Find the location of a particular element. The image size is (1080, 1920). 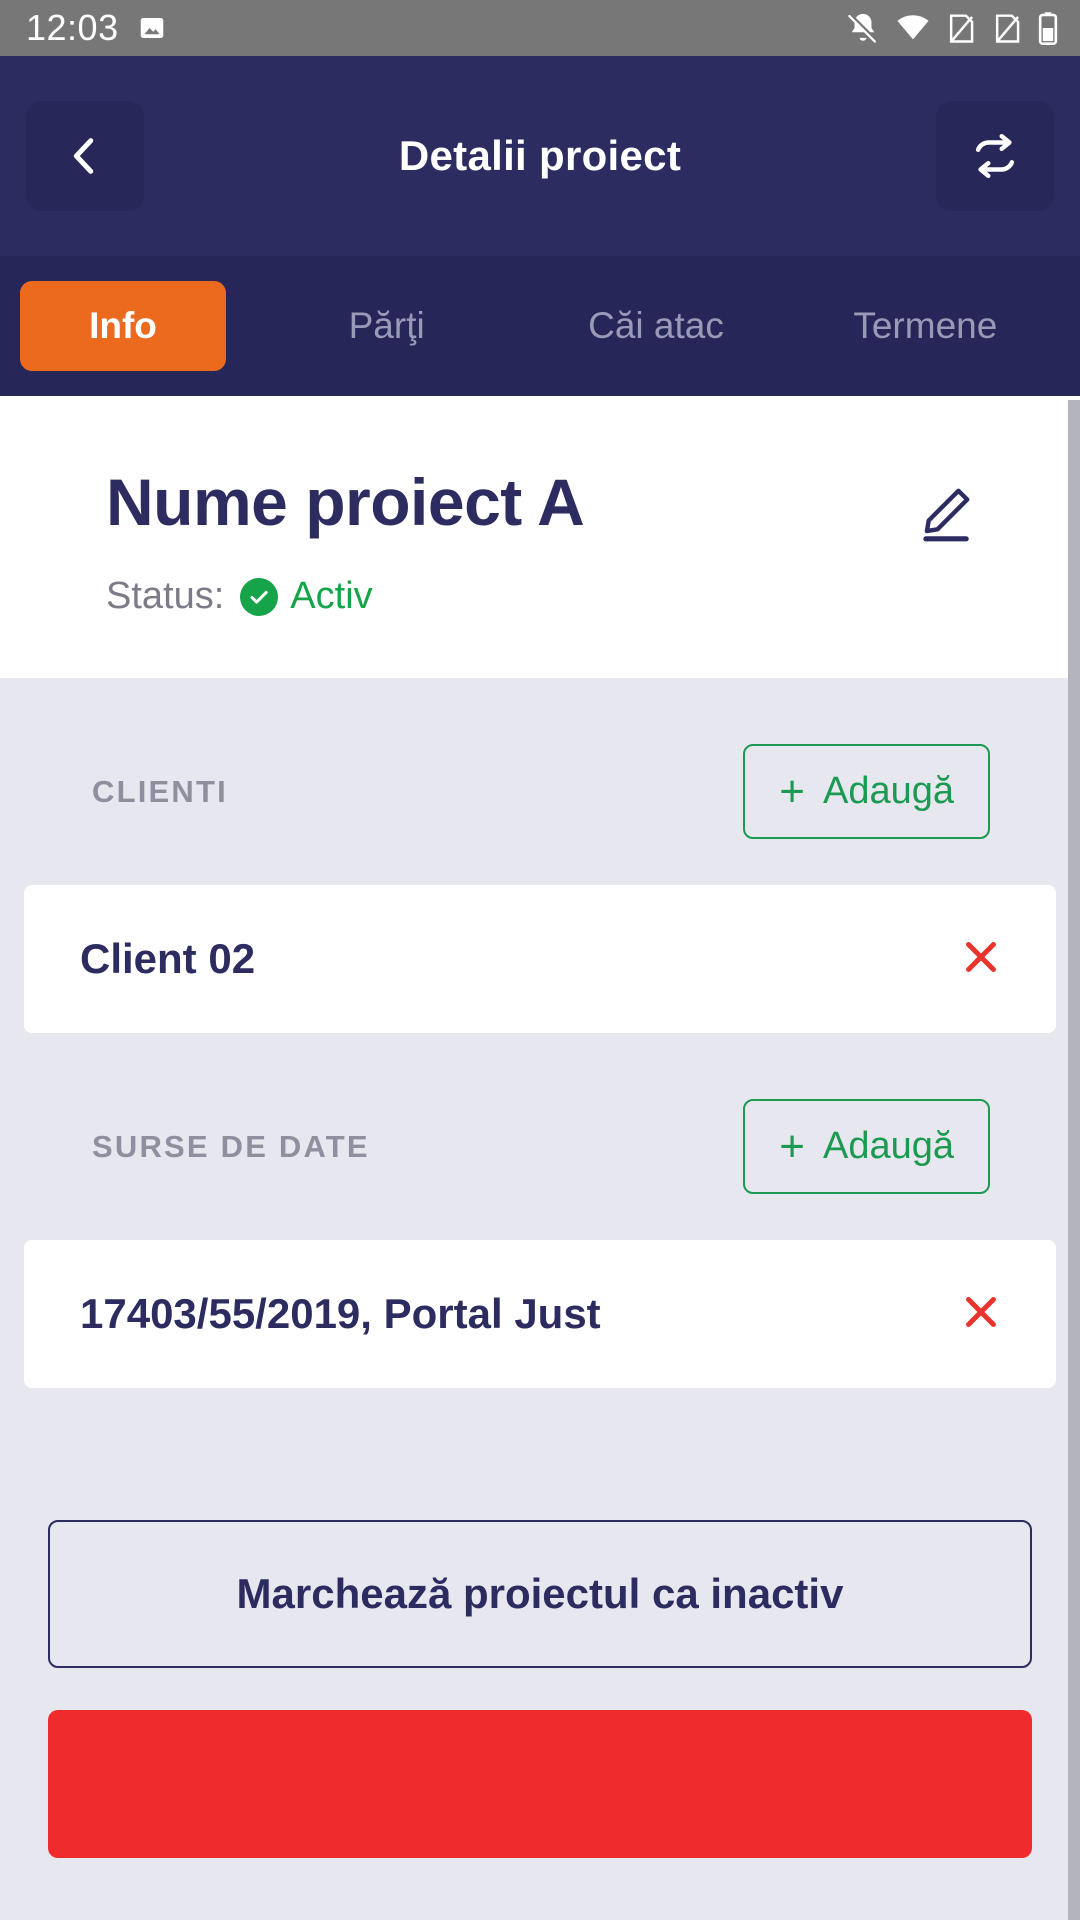

notifications-off-icon is located at coordinates (863, 28).